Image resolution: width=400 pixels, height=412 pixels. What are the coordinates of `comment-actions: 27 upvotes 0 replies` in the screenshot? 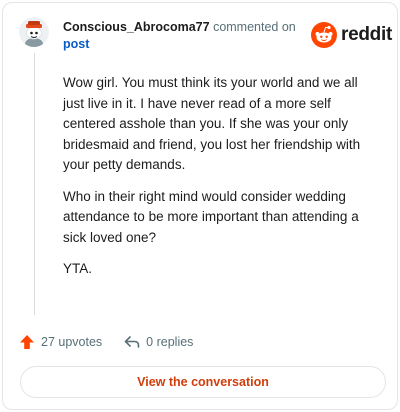 It's located at (106, 342).